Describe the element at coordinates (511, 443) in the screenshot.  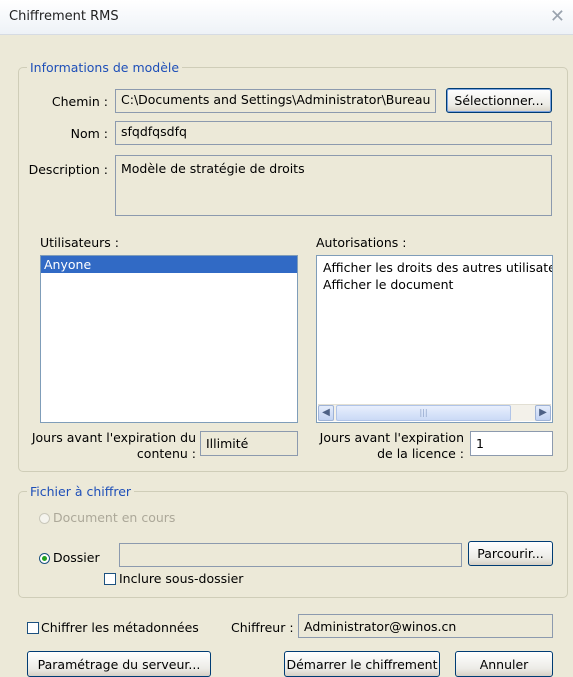
I see `license-expiry-field: 1` at that location.